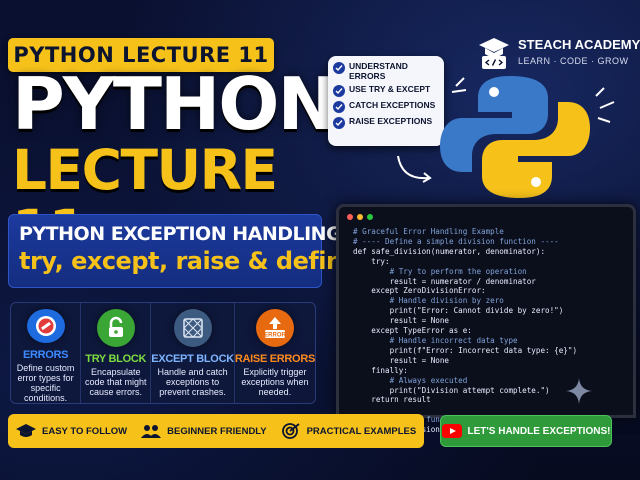 The image size is (640, 480). Describe the element at coordinates (275, 336) in the screenshot. I see `error-icon-label: ERROR` at that location.